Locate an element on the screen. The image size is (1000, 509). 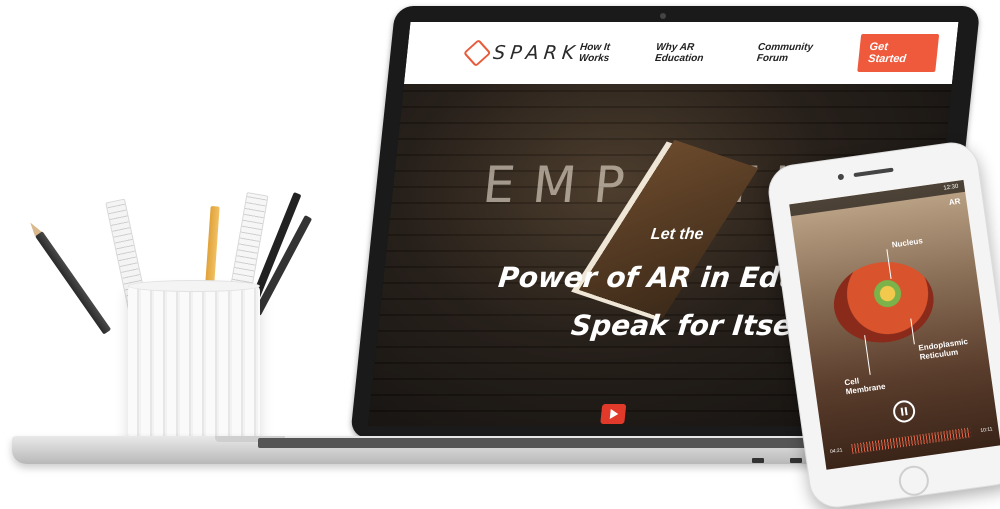
audio-waveform is located at coordinates (911, 441).